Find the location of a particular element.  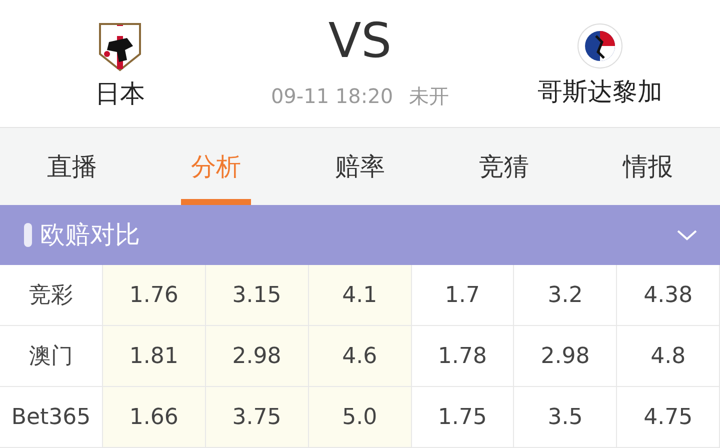

tab: 直播 is located at coordinates (72, 166).